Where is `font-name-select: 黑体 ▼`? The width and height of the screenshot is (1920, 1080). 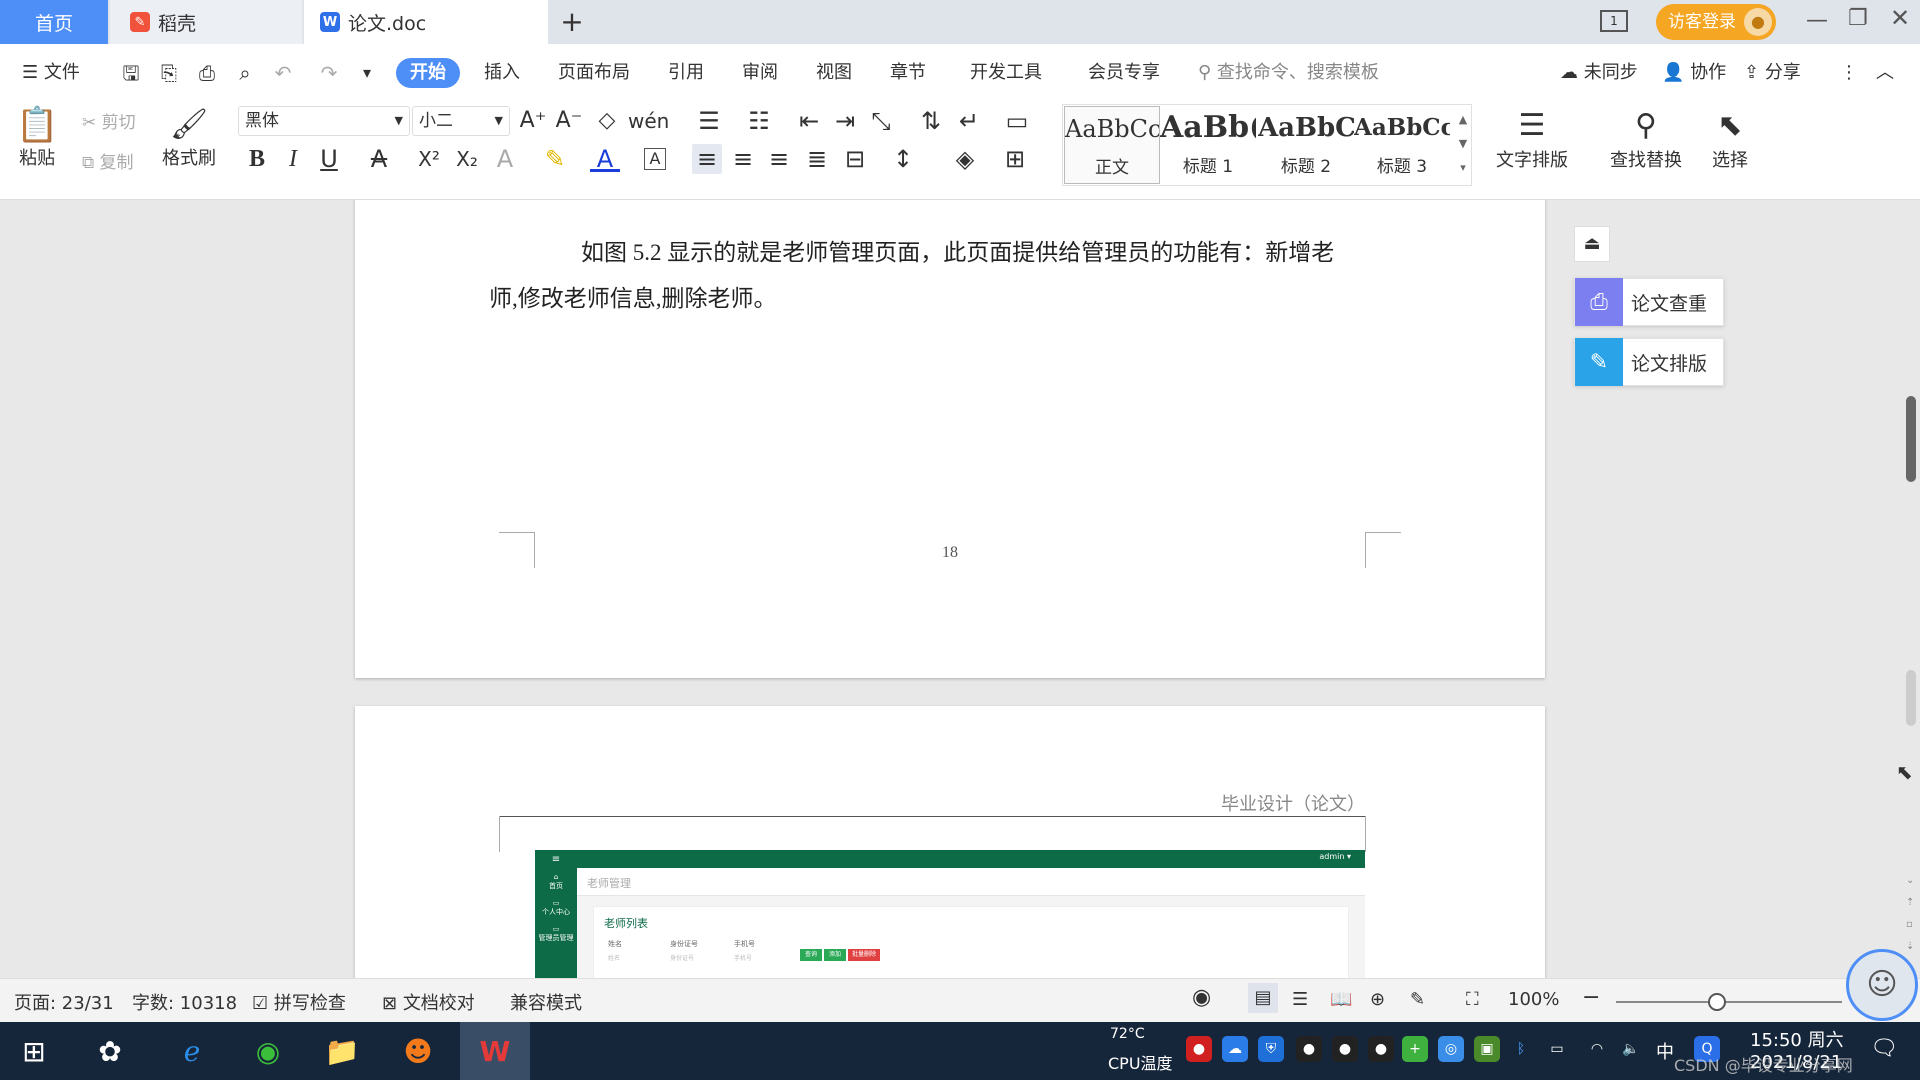 font-name-select: 黑体 ▼ is located at coordinates (324, 121).